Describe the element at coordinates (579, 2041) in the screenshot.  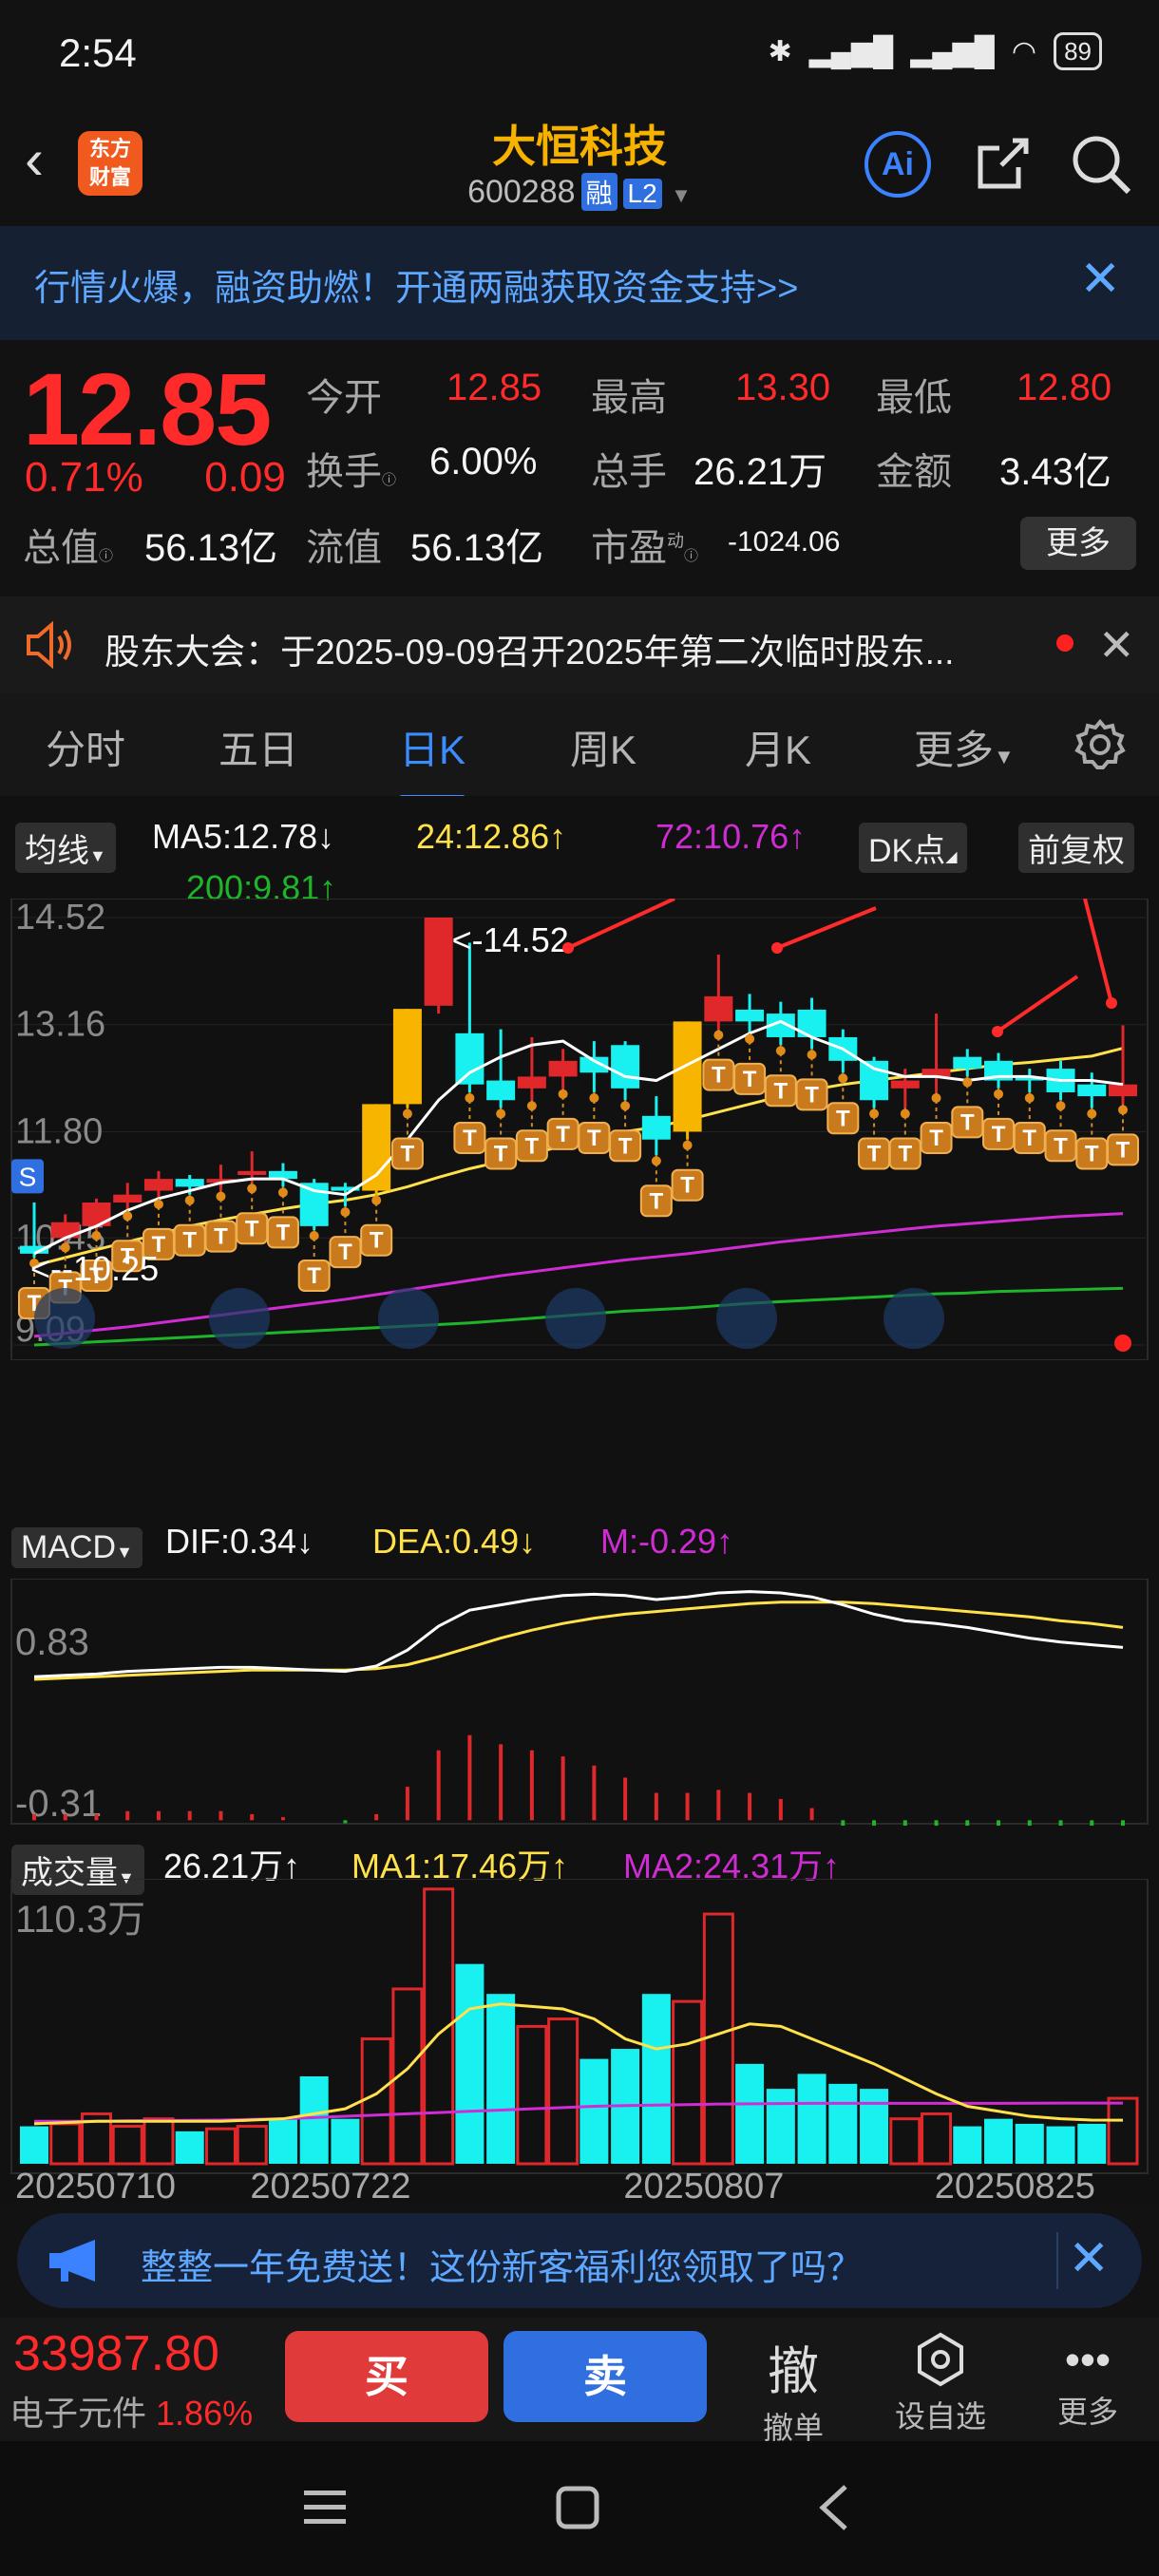
I see `volume-chart: 110.3万 20250710 20250722 20250807 20250825` at that location.